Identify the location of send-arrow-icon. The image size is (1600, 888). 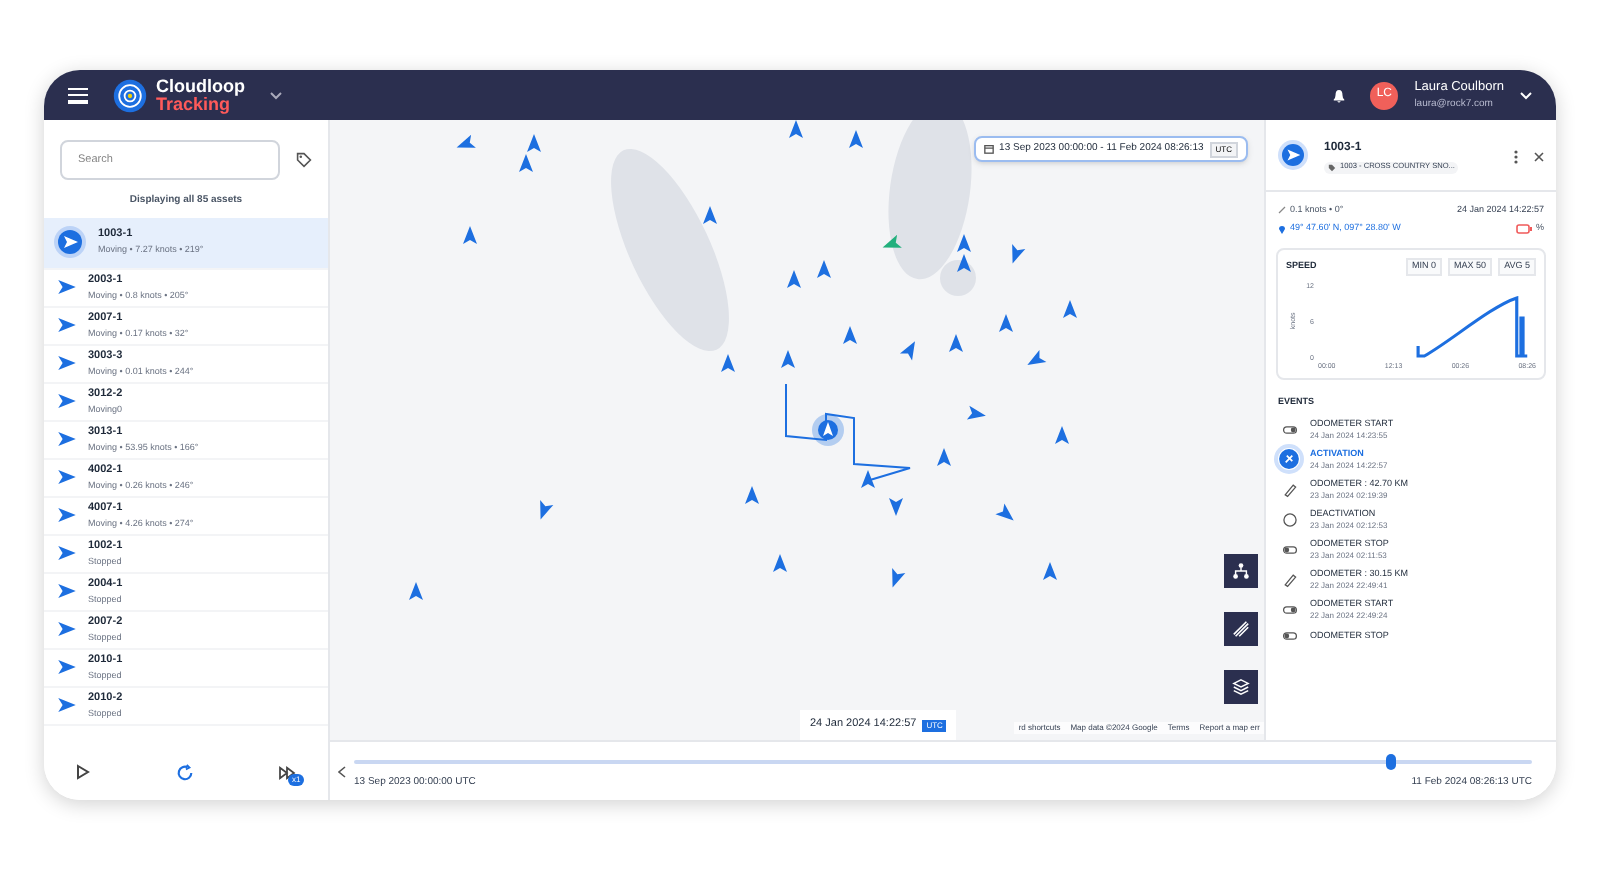
(70, 242).